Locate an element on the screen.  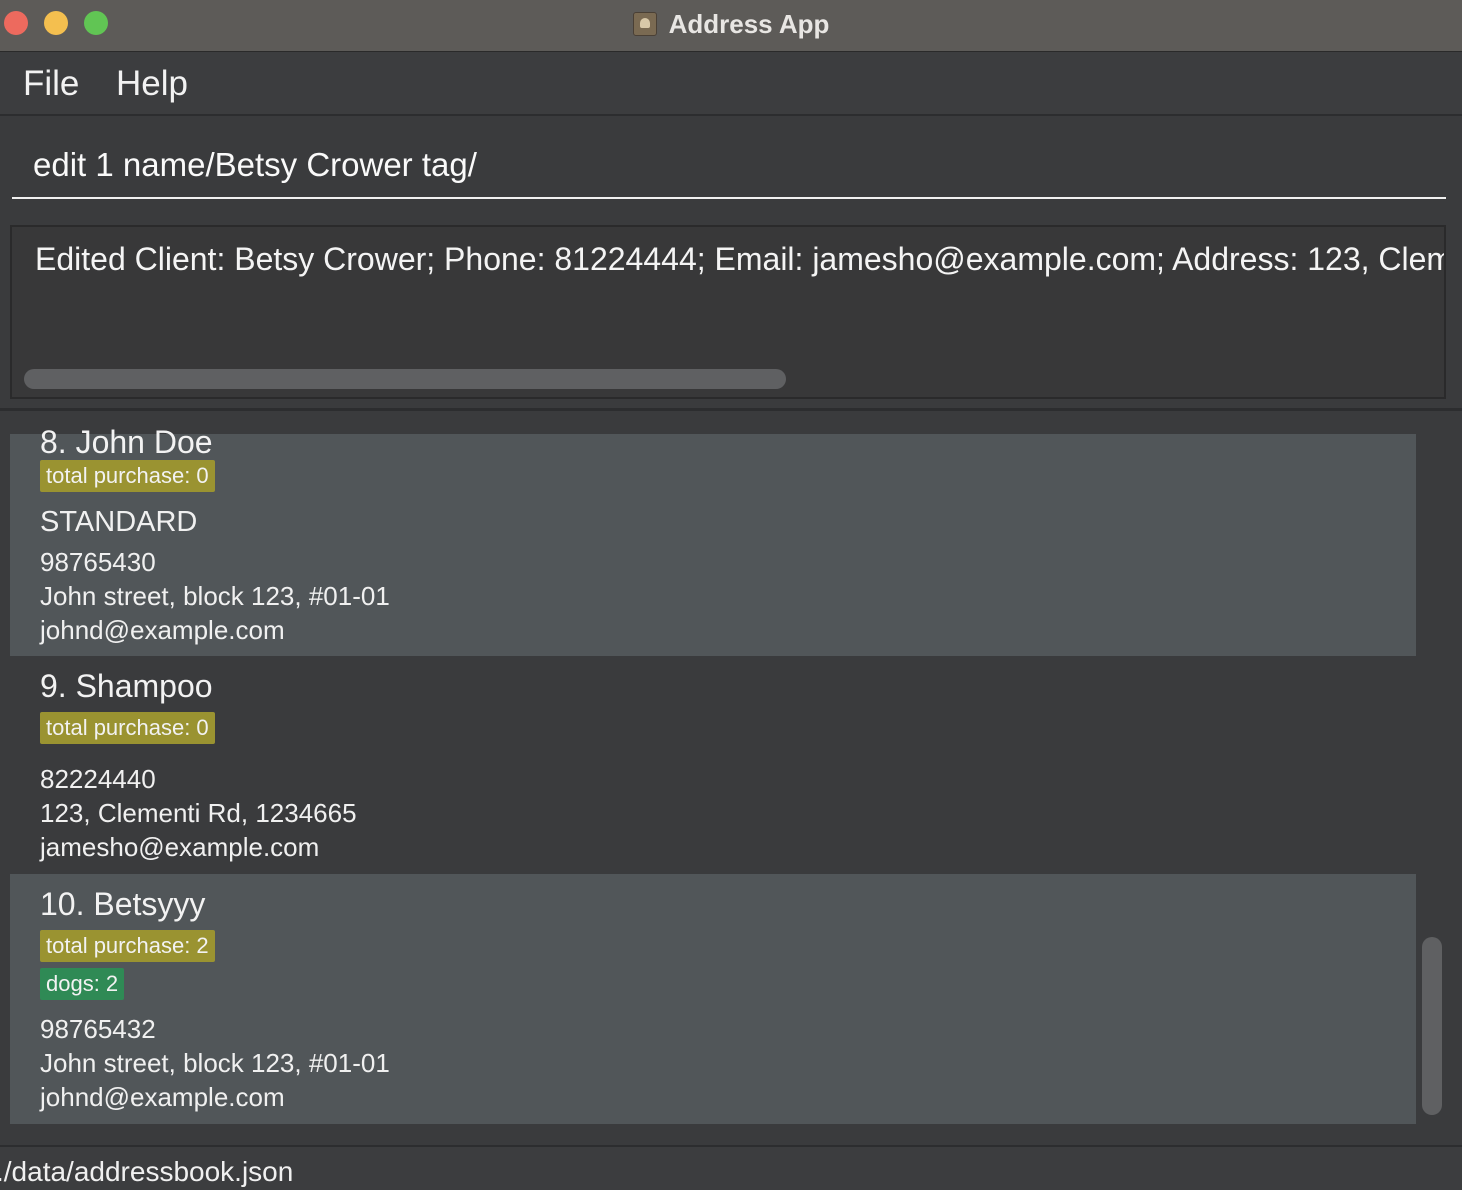
client-name: 8. John Doe is located at coordinates (126, 442).